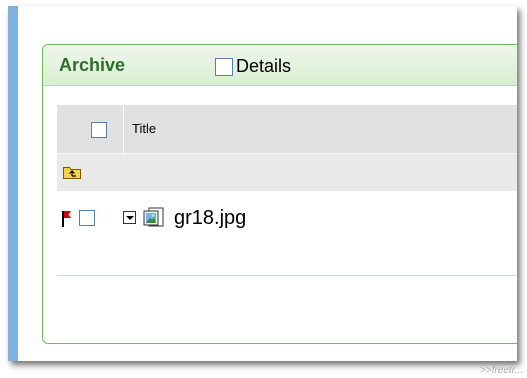 The image size is (527, 378). Describe the element at coordinates (210, 218) in the screenshot. I see `file-name: gr18.jpg` at that location.